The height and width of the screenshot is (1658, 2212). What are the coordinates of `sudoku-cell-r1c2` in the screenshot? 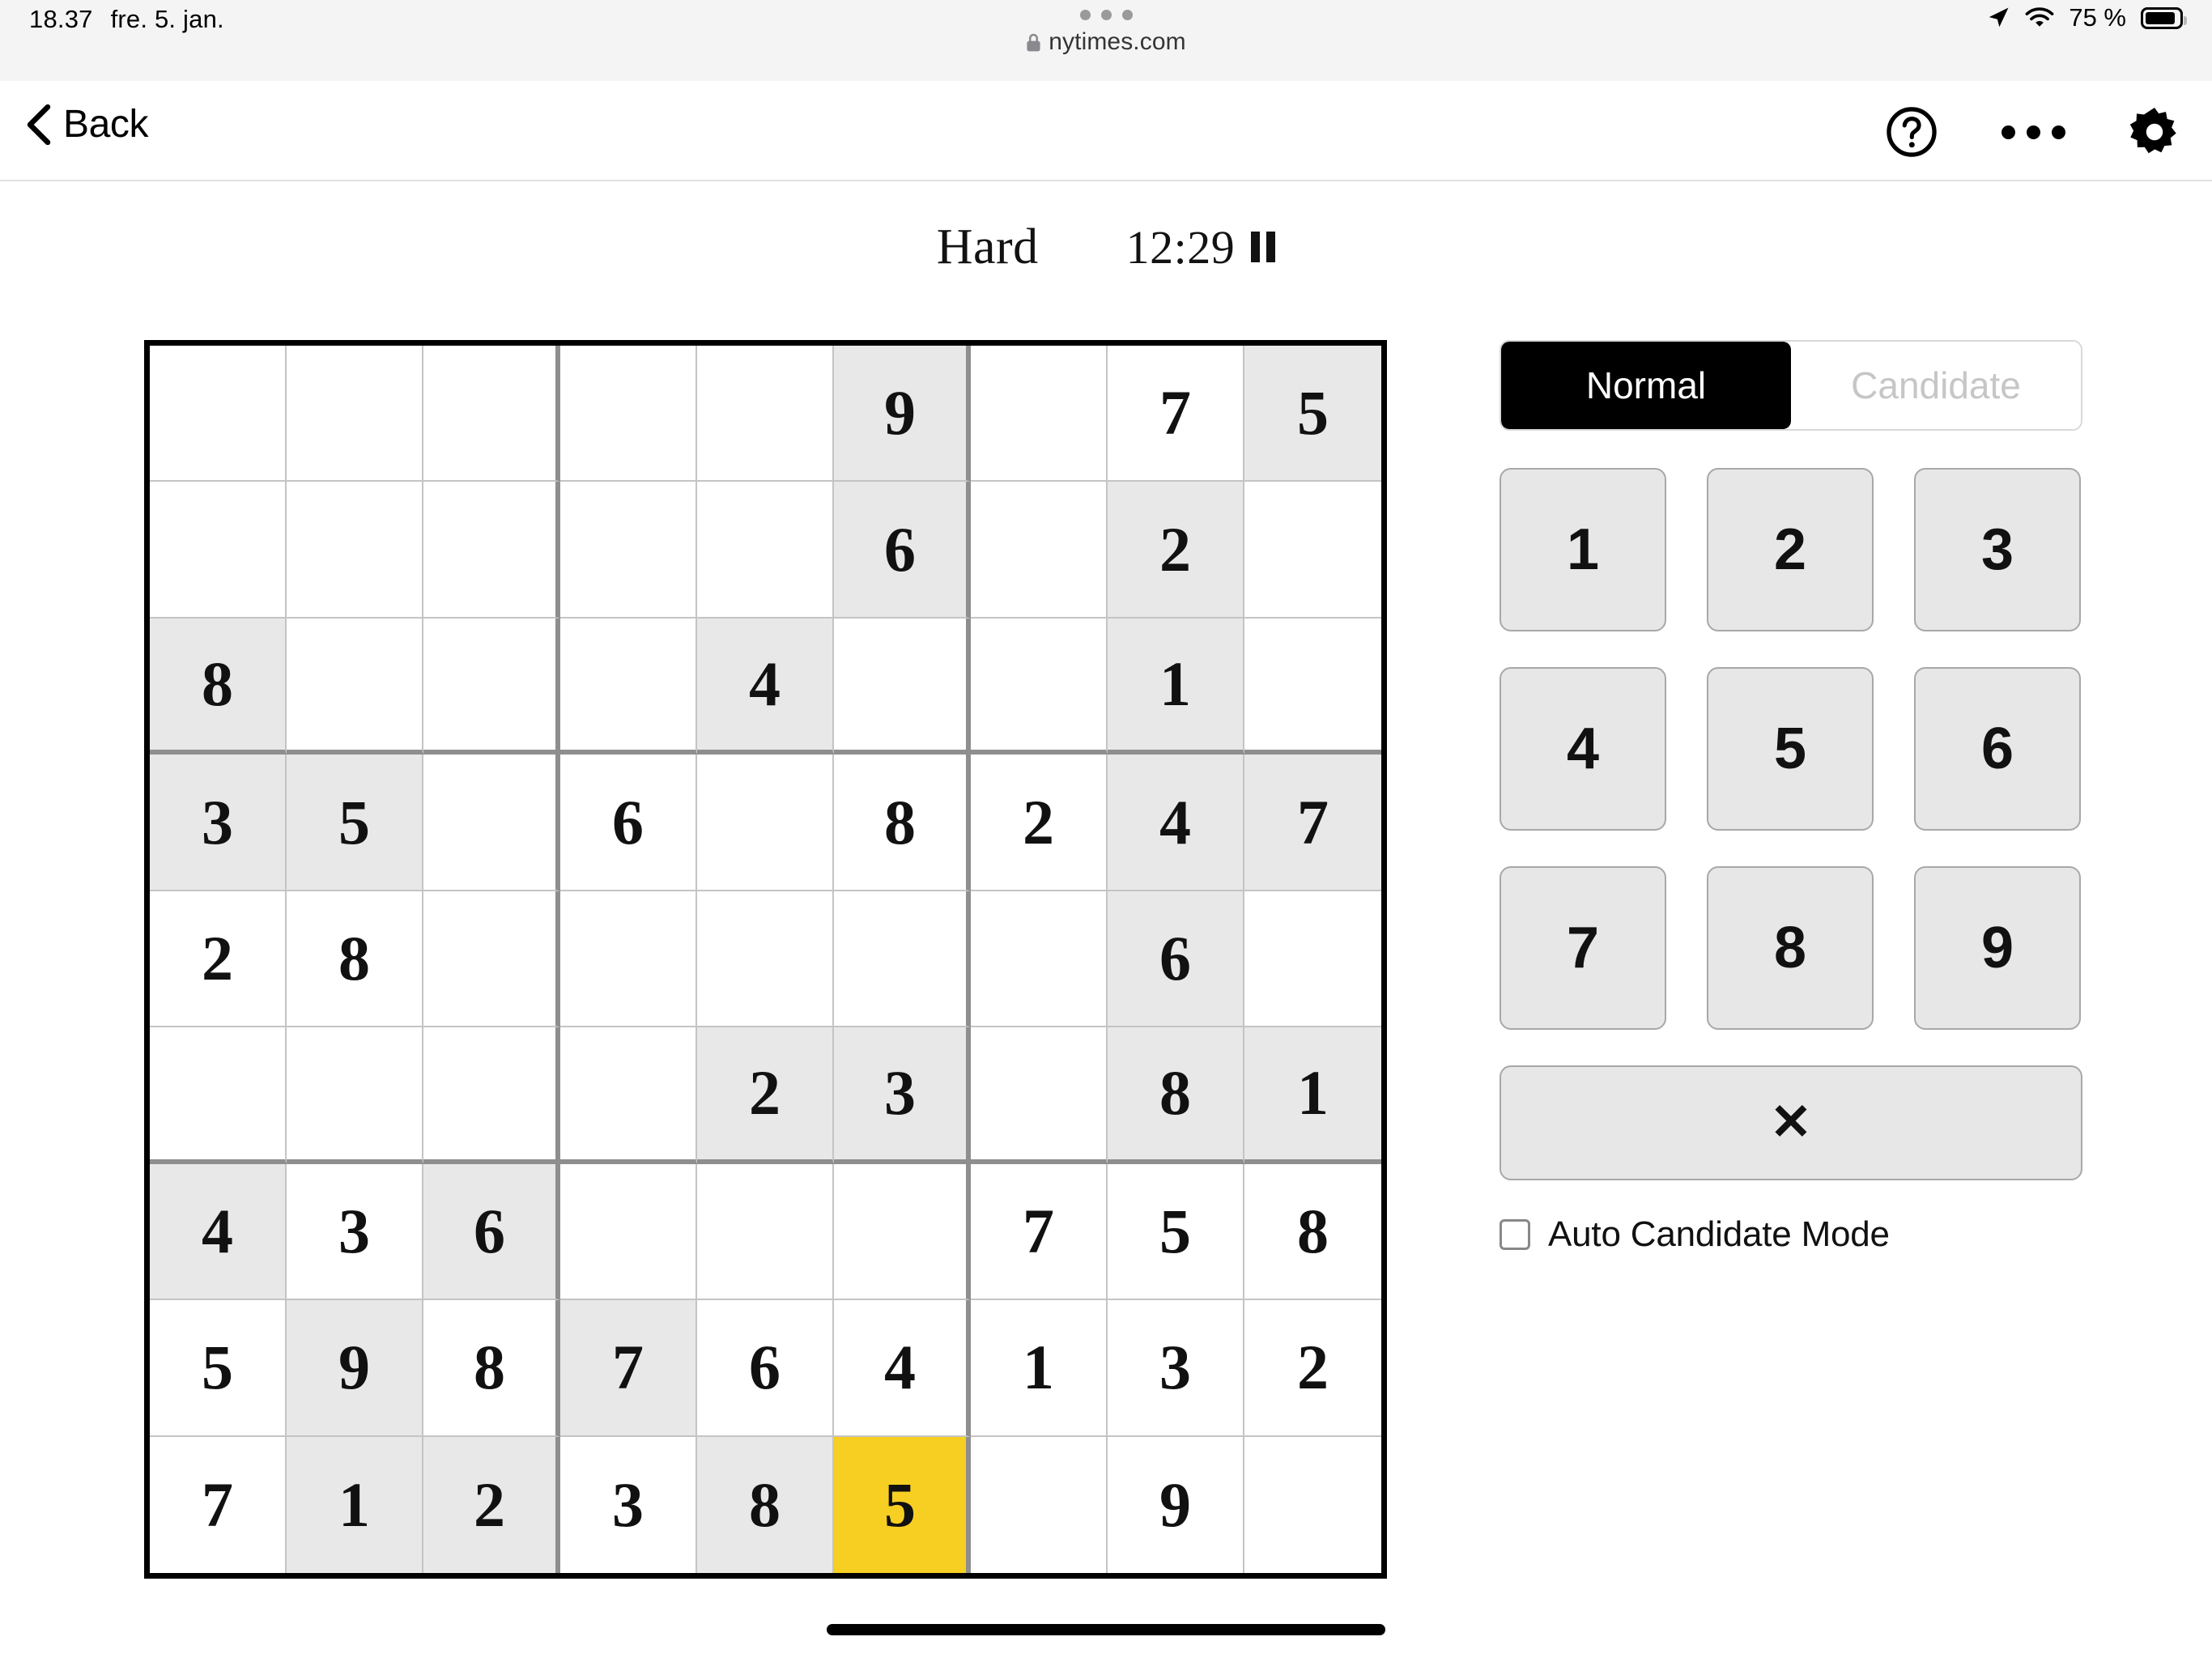 It's located at (355, 414).